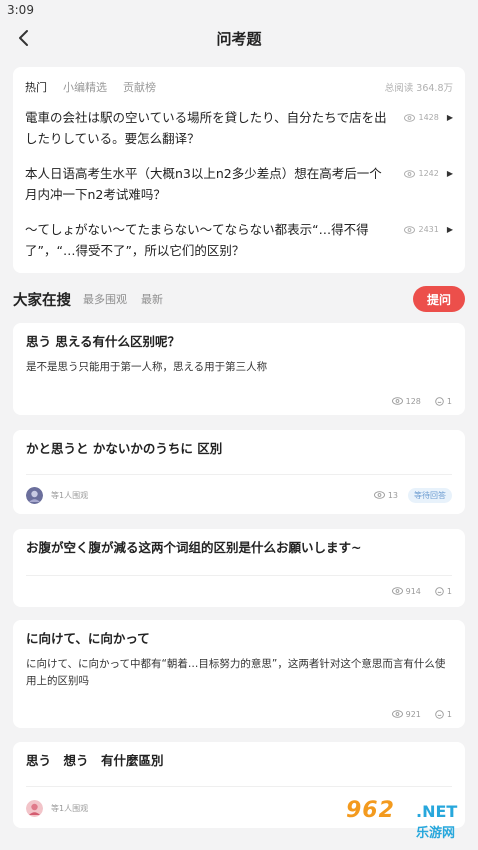  What do you see at coordinates (436, 833) in the screenshot?
I see `watermark-site-name: 乐游网` at bounding box center [436, 833].